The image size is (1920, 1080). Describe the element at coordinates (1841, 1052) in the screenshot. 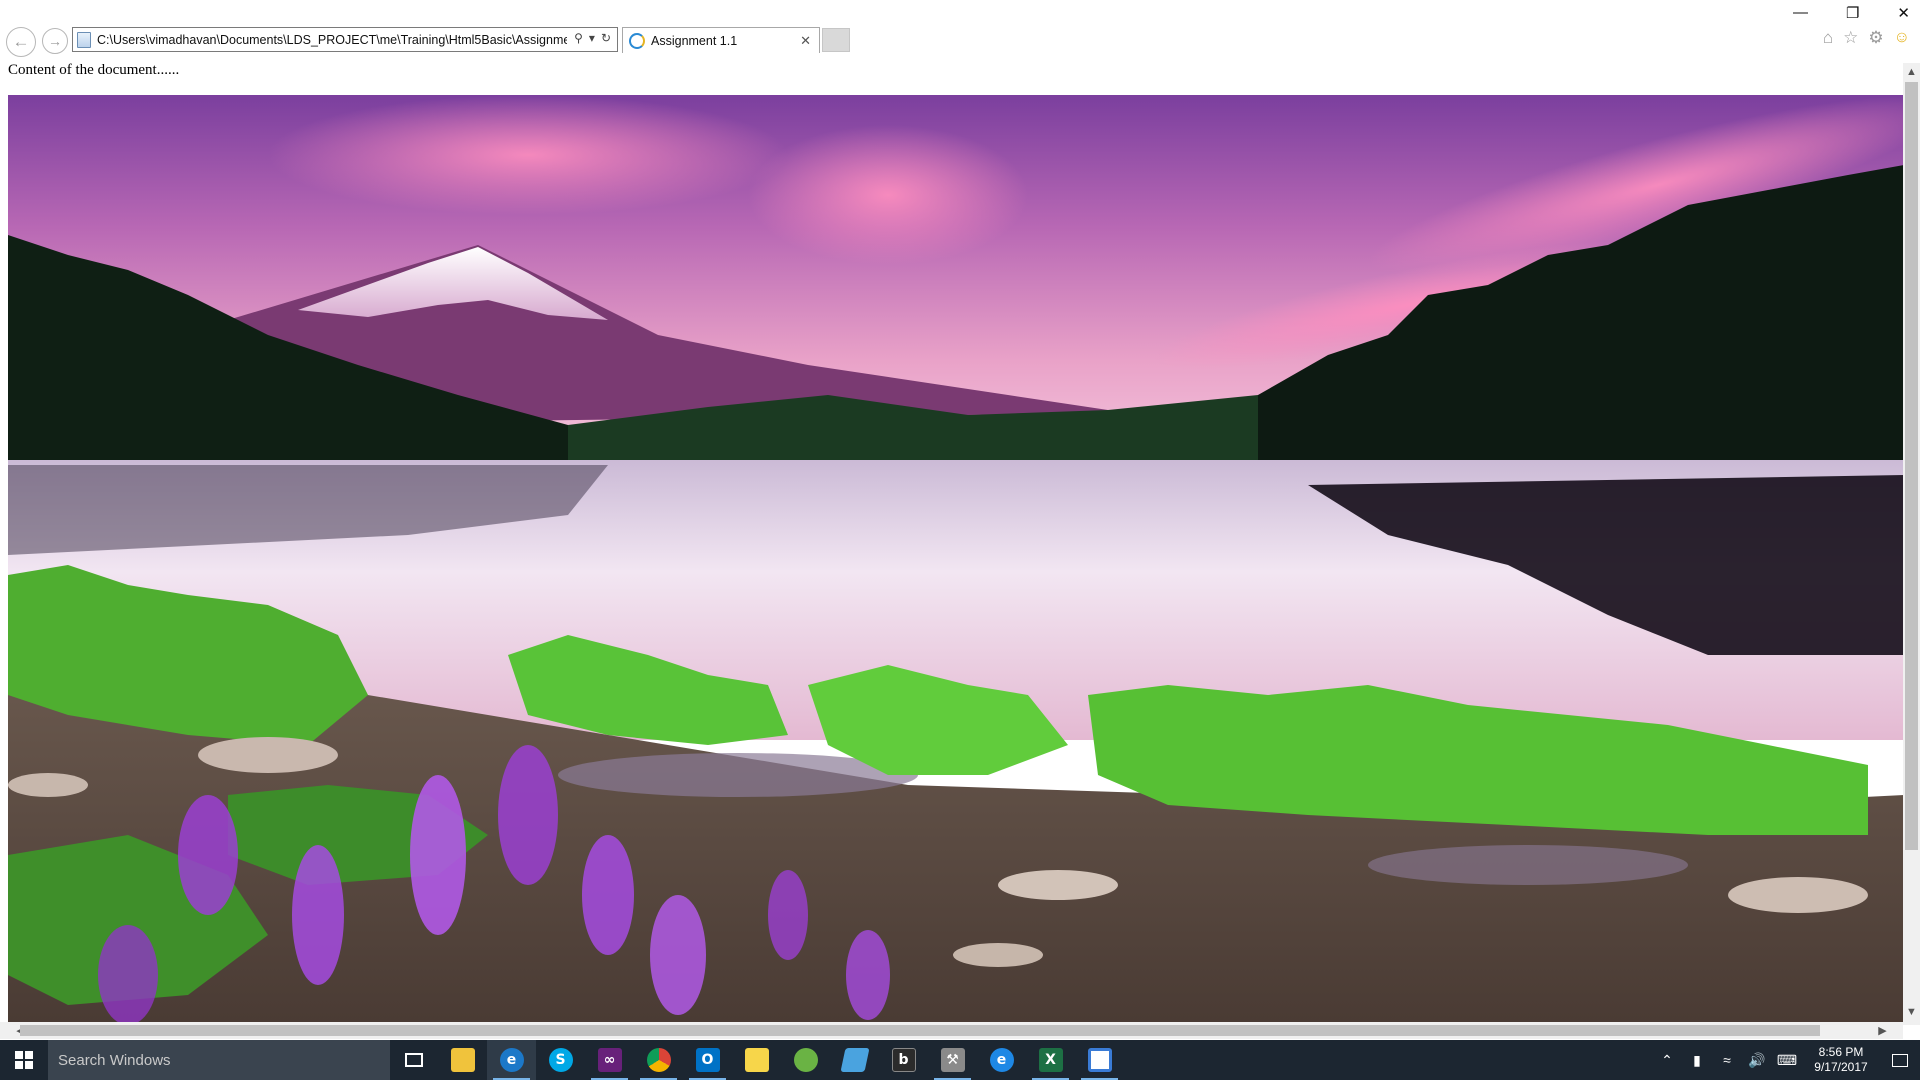

I see `clock-time: 8:56 PM` at that location.